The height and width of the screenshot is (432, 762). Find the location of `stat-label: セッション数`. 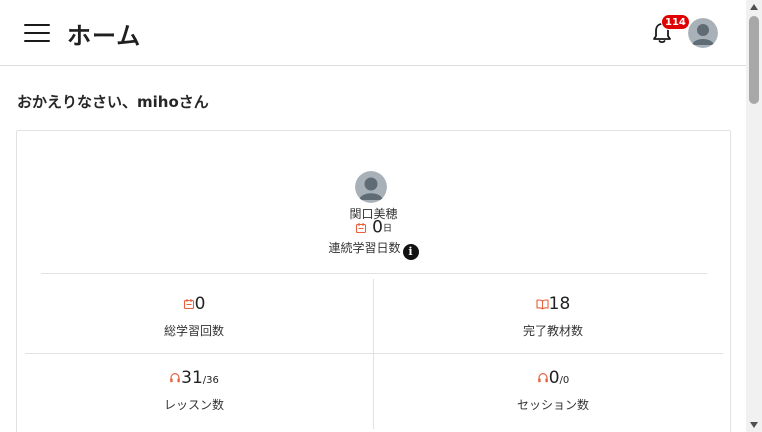

stat-label: セッション数 is located at coordinates (552, 405).